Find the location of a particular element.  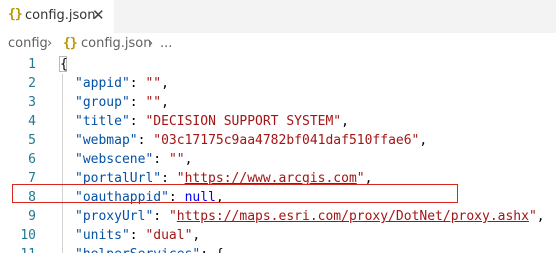

tab-bar: {} config.json ✕ is located at coordinates (278, 16).